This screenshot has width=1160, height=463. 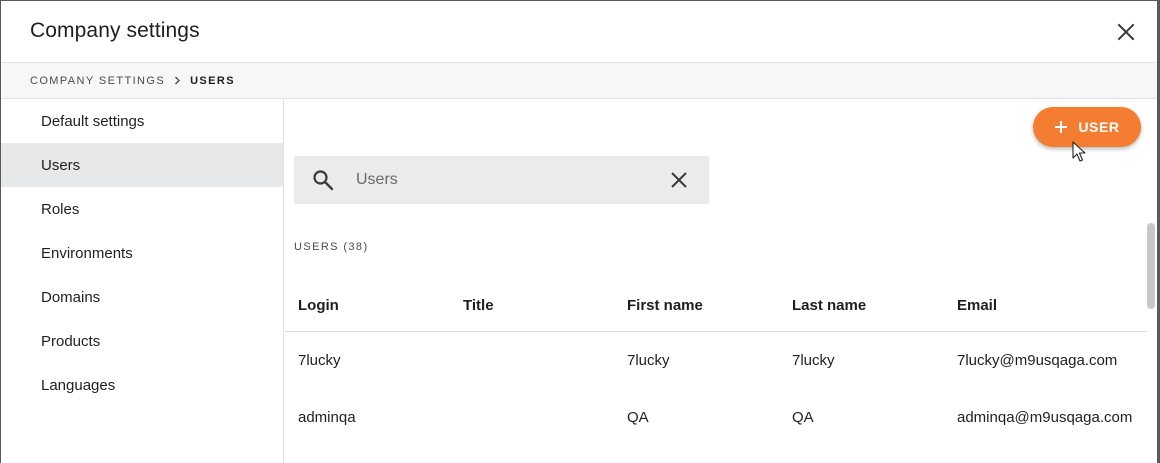 I want to click on column-header-email: Email, so click(x=977, y=305).